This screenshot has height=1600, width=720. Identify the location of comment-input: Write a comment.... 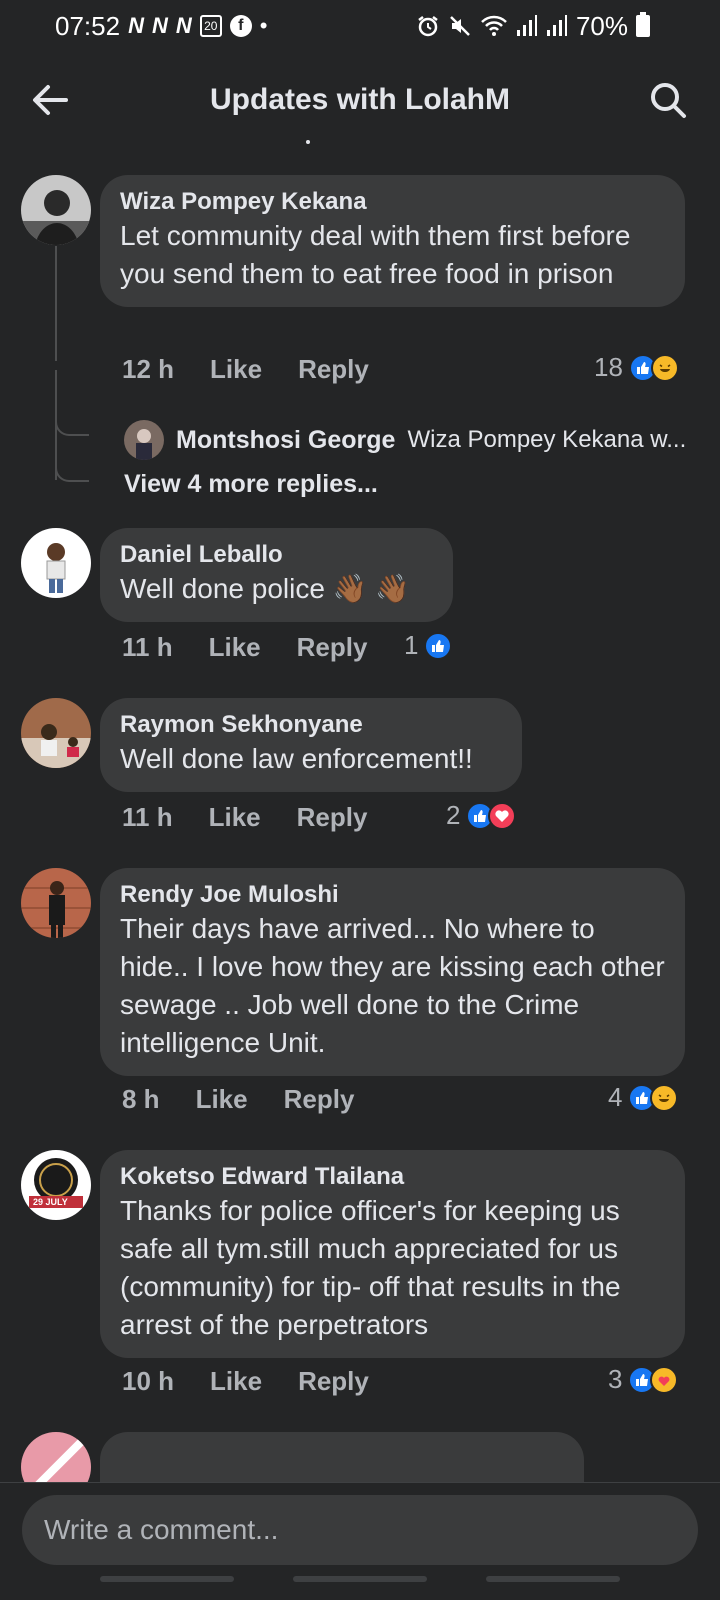
(360, 1530).